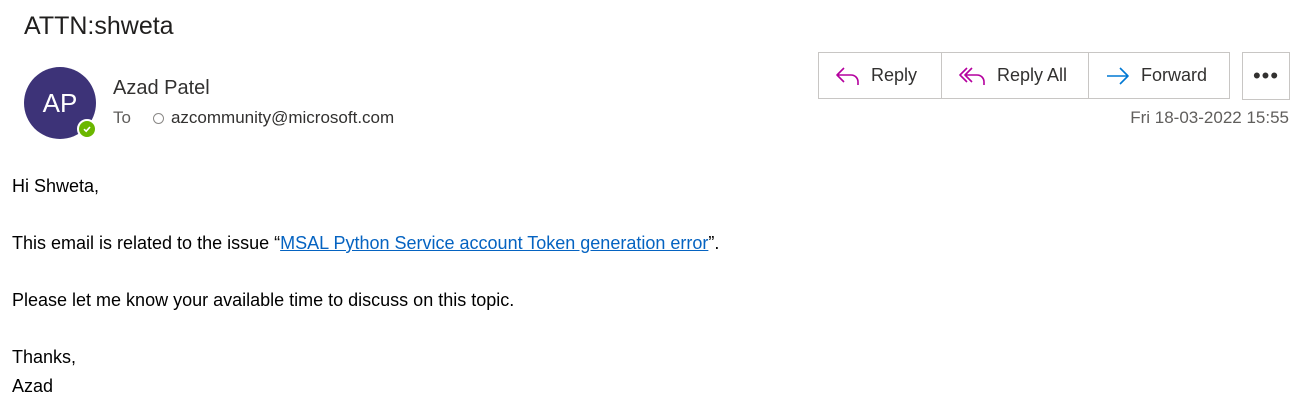 The height and width of the screenshot is (407, 1301). I want to click on signature: Azad, so click(33, 386).